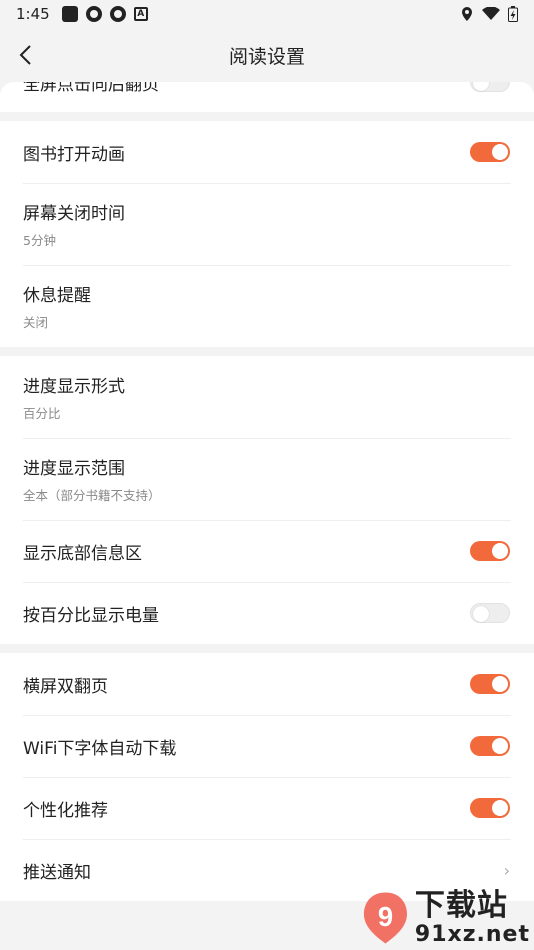 Image resolution: width=534 pixels, height=950 pixels. Describe the element at coordinates (267, 613) in the screenshot. I see `settings-row-battery-percent: 按百分比显示电量` at that location.